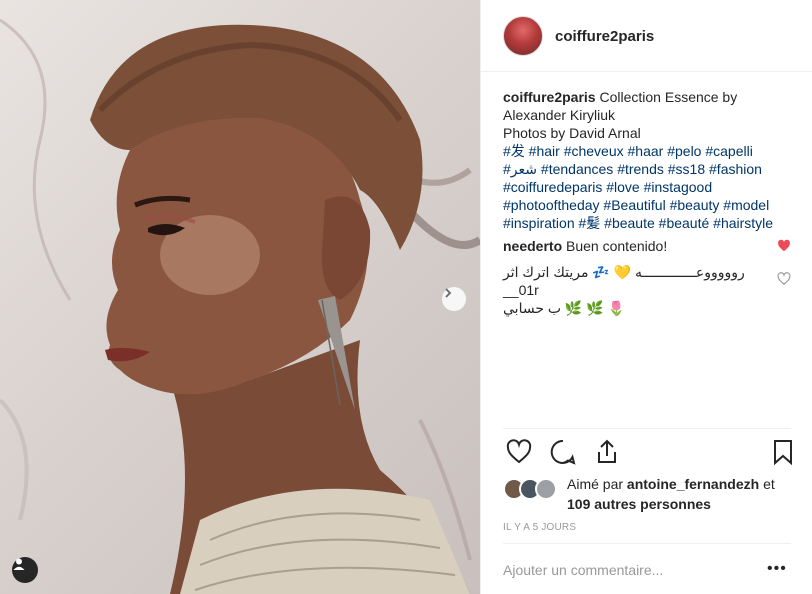  What do you see at coordinates (783, 452) in the screenshot?
I see `bookmark-icon` at bounding box center [783, 452].